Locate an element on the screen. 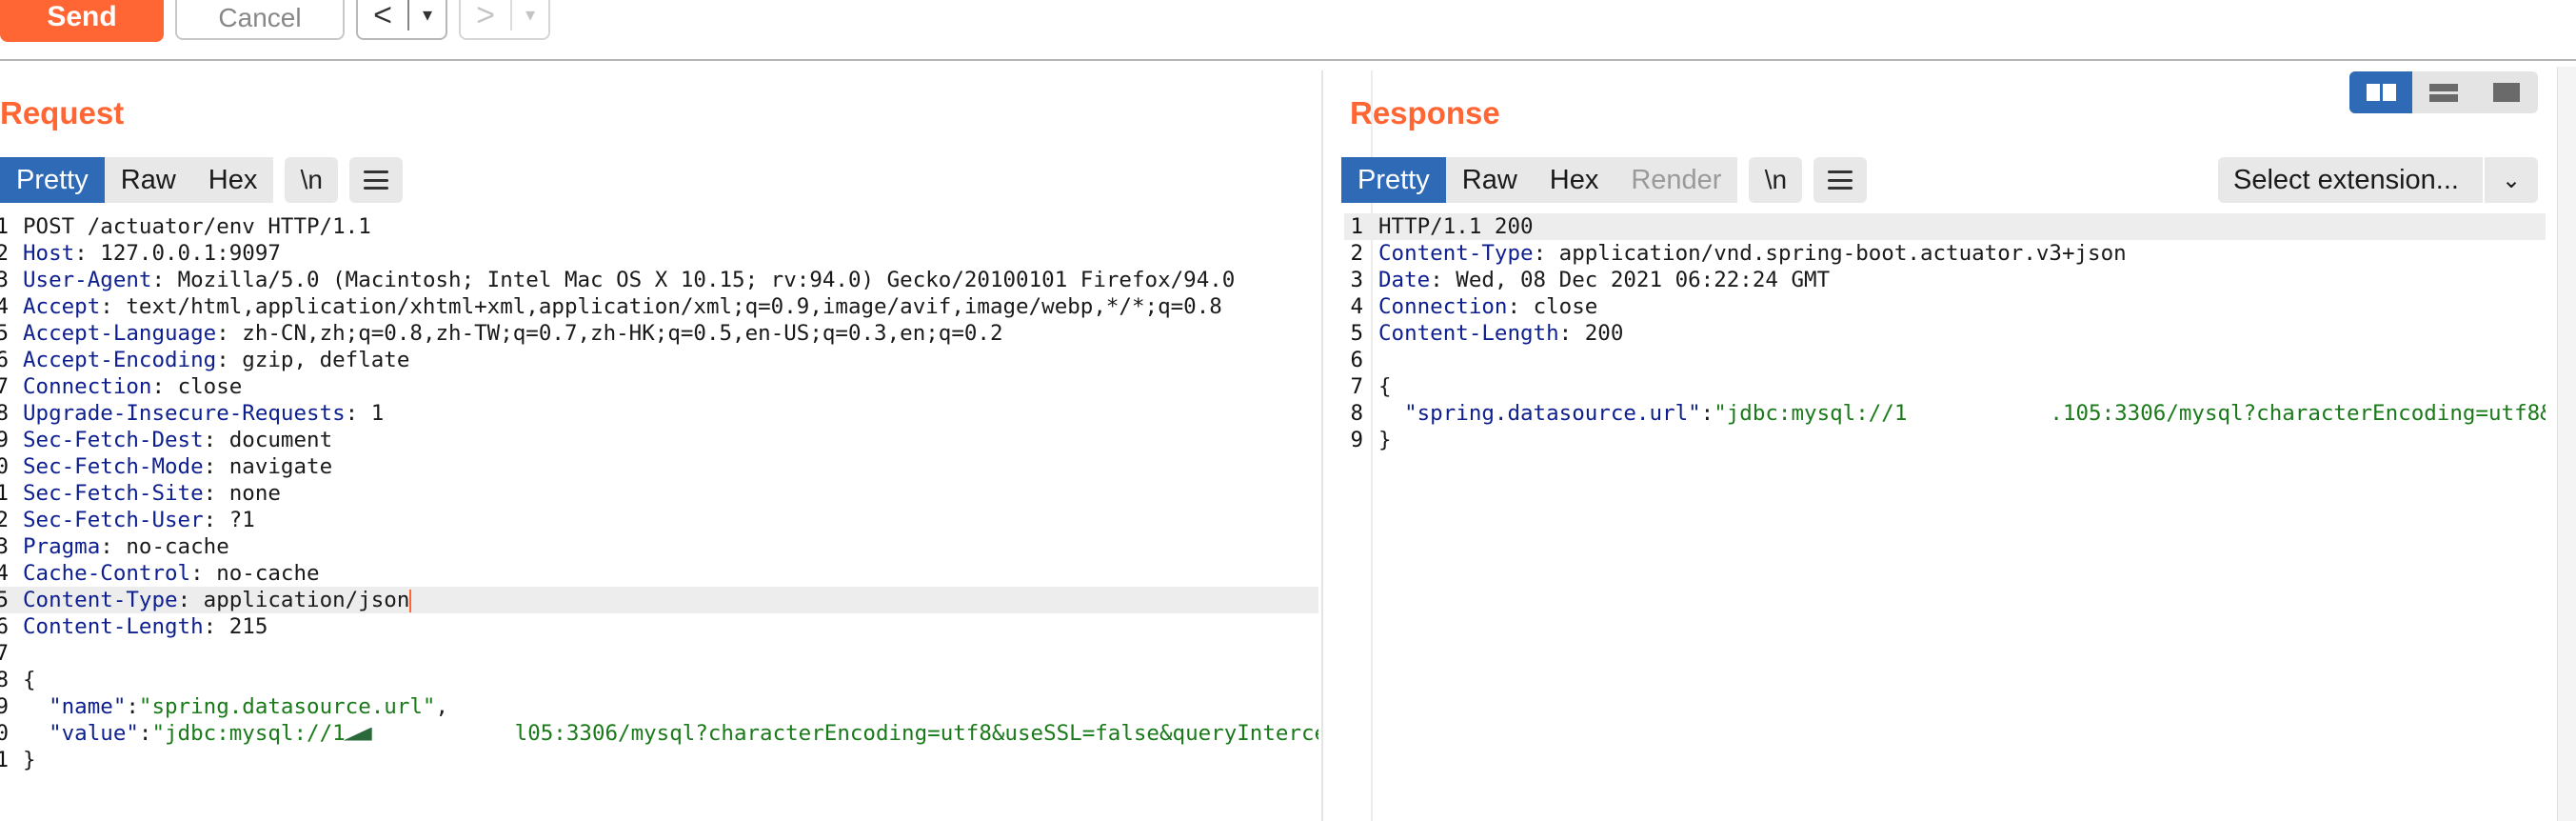  code-line: 19 "name":"spring.datasource.url", is located at coordinates (659, 706).